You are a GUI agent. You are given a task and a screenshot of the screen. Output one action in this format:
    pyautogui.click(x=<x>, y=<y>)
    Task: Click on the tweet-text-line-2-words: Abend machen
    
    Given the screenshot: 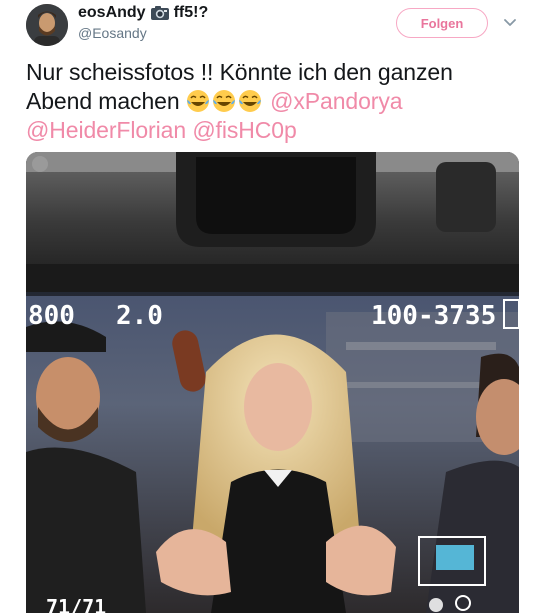 What is the action you would take?
    pyautogui.click(x=103, y=101)
    